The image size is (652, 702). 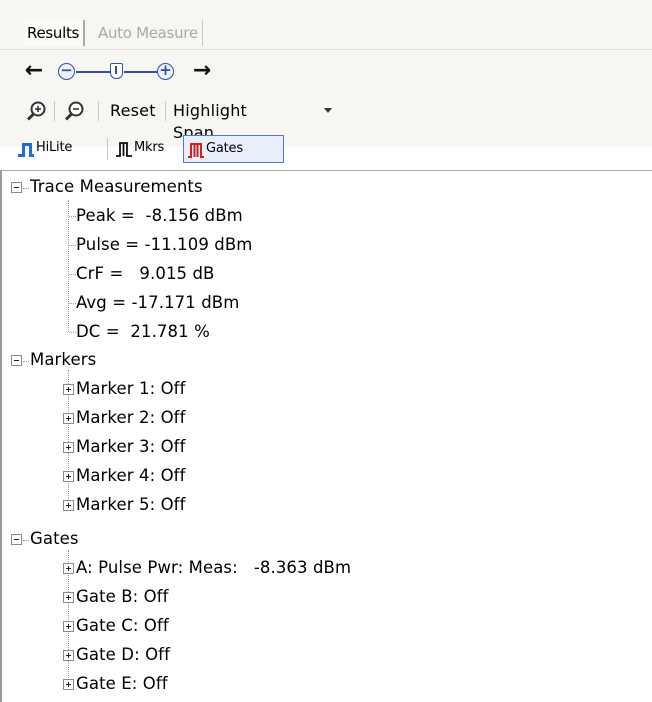 I want to click on gates-toggle-button: Gates, so click(x=233, y=149).